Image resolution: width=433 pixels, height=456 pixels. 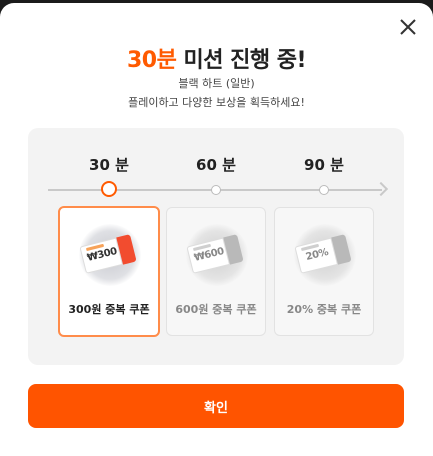 What do you see at coordinates (216, 102) in the screenshot?
I see `description: 플레이하고 다양한 보상을 획득하세요!` at bounding box center [216, 102].